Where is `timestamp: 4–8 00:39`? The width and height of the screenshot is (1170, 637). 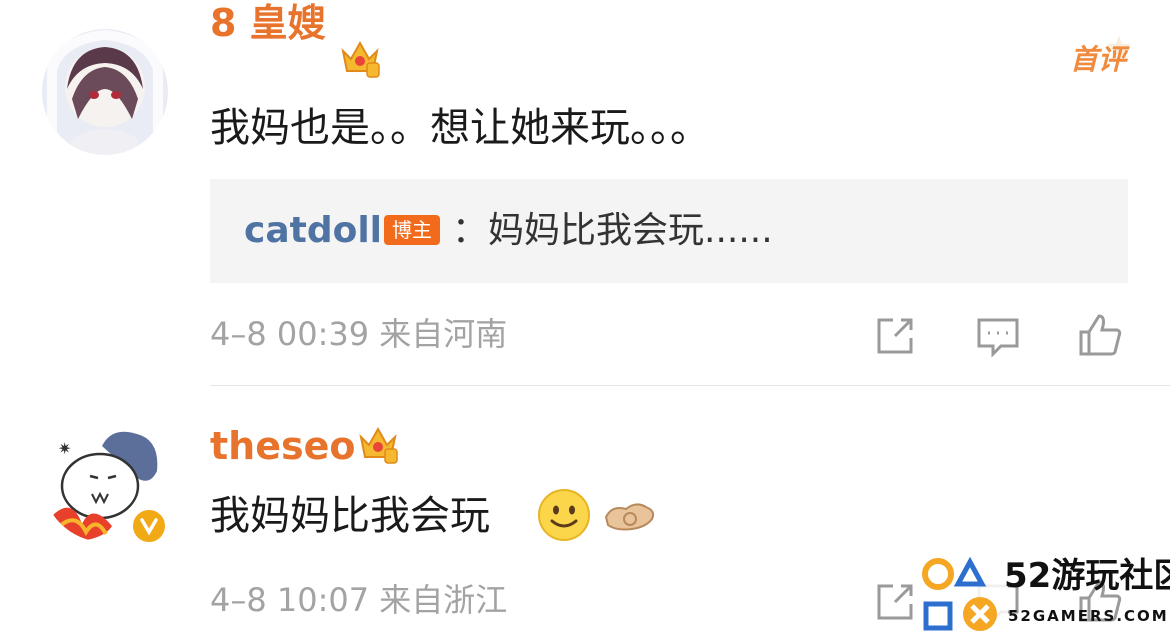
timestamp: 4–8 00:39 is located at coordinates (290, 334).